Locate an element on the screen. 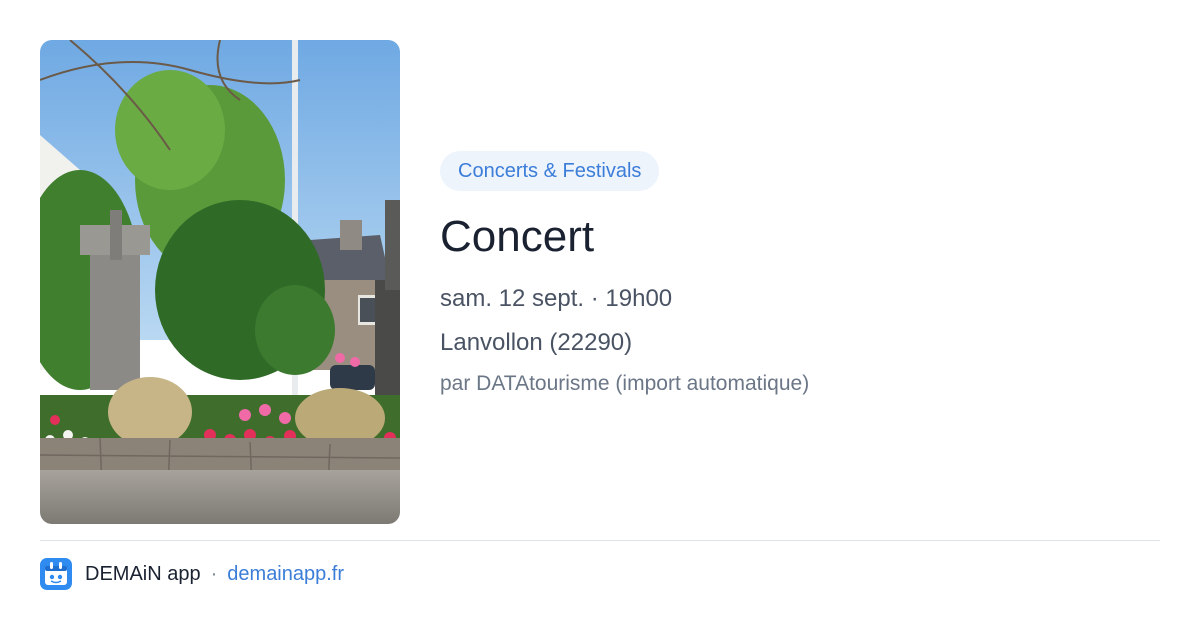 The width and height of the screenshot is (1200, 630). footer: DEMAiN app · demainapp.fr is located at coordinates (192, 574).